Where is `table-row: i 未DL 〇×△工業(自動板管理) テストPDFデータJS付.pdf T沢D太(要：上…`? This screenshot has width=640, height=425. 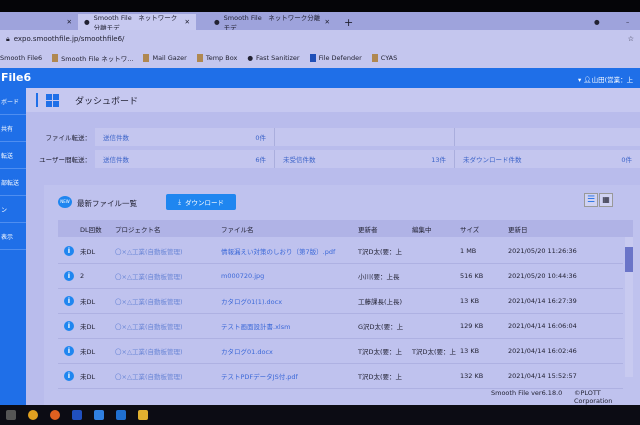
table-row: i 未DL 〇×△工業(自動板管理) テストPDFデータJS付.pdf T沢D太(要：上… is located at coordinates (340, 376).